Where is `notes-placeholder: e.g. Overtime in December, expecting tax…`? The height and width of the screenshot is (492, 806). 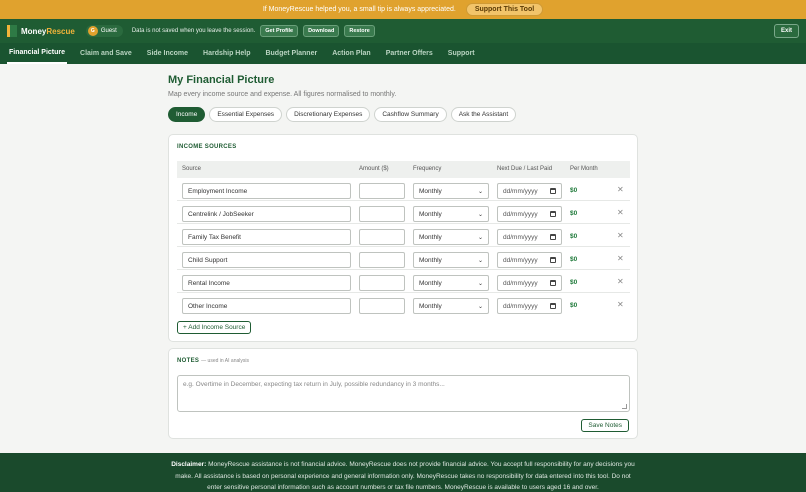 notes-placeholder: e.g. Overtime in December, expecting tax… is located at coordinates (314, 384).